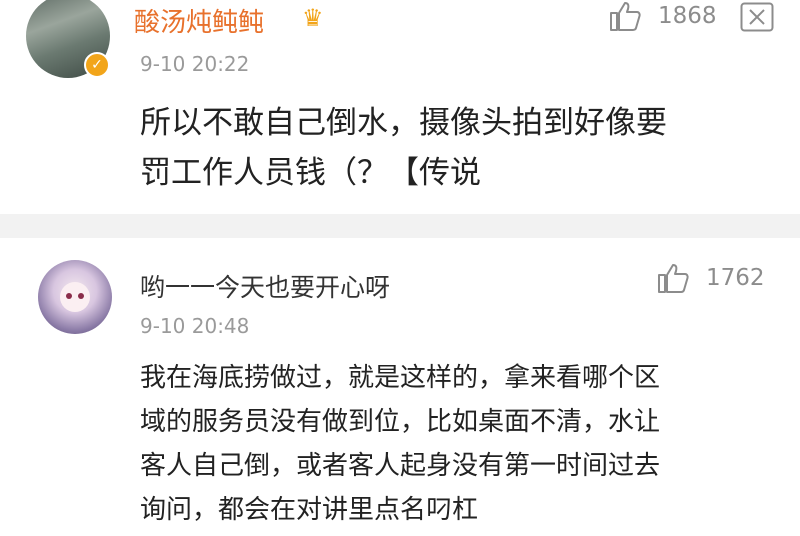 The width and height of the screenshot is (800, 536). What do you see at coordinates (265, 286) in the screenshot?
I see `username: 哟一一今天也要开心呀` at bounding box center [265, 286].